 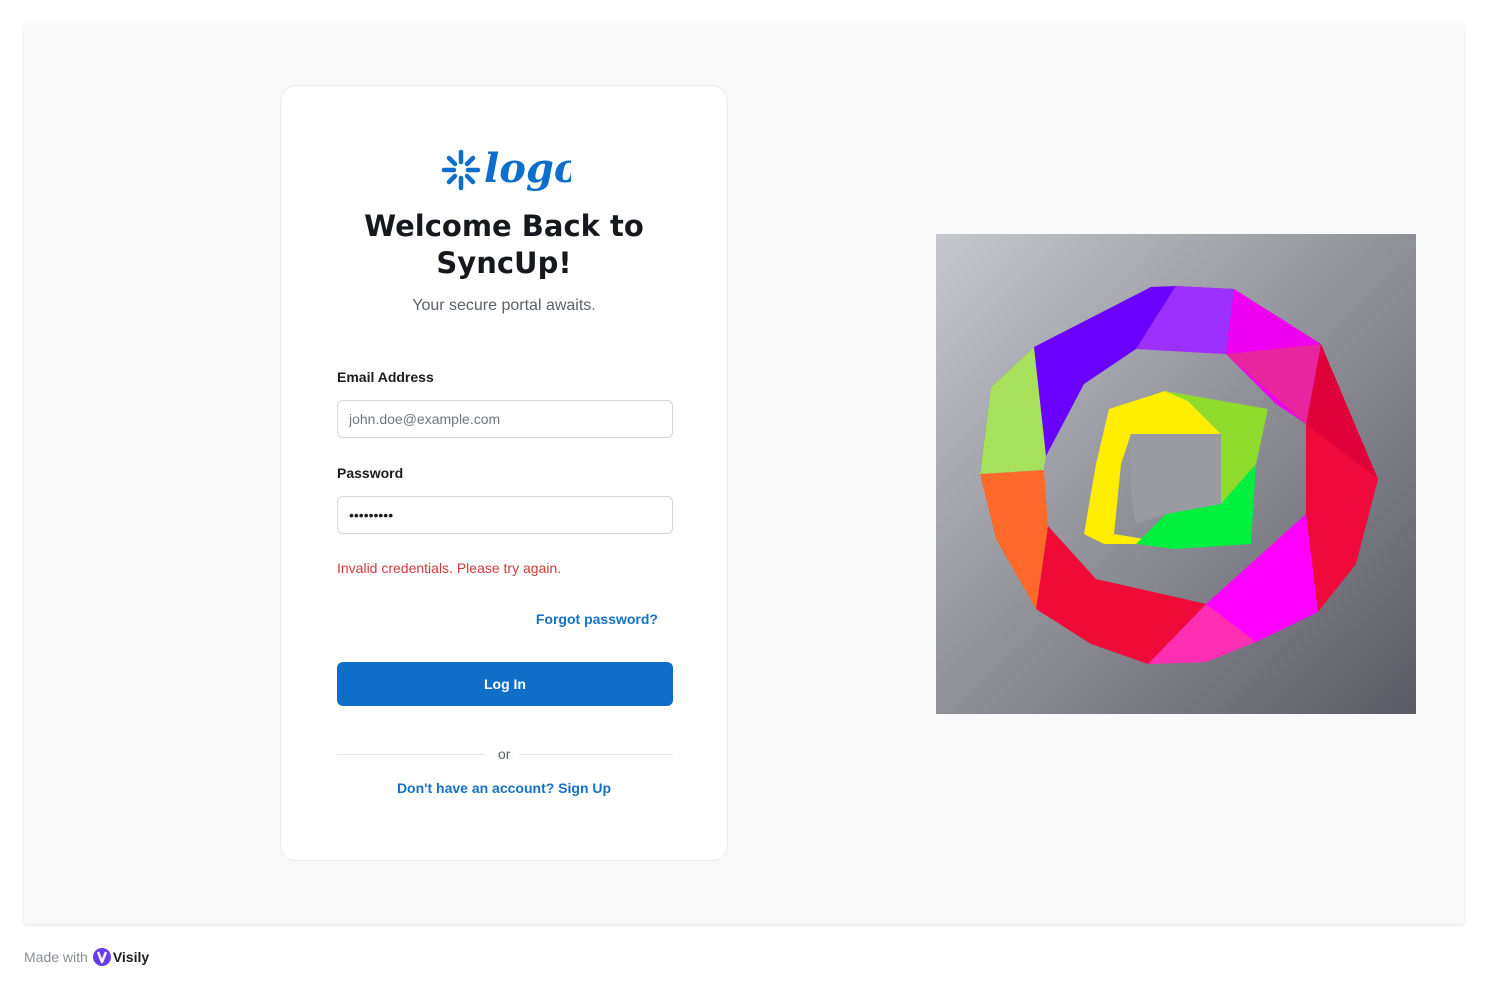 I want to click on title-line-2: SyncUp!, so click(x=504, y=263).